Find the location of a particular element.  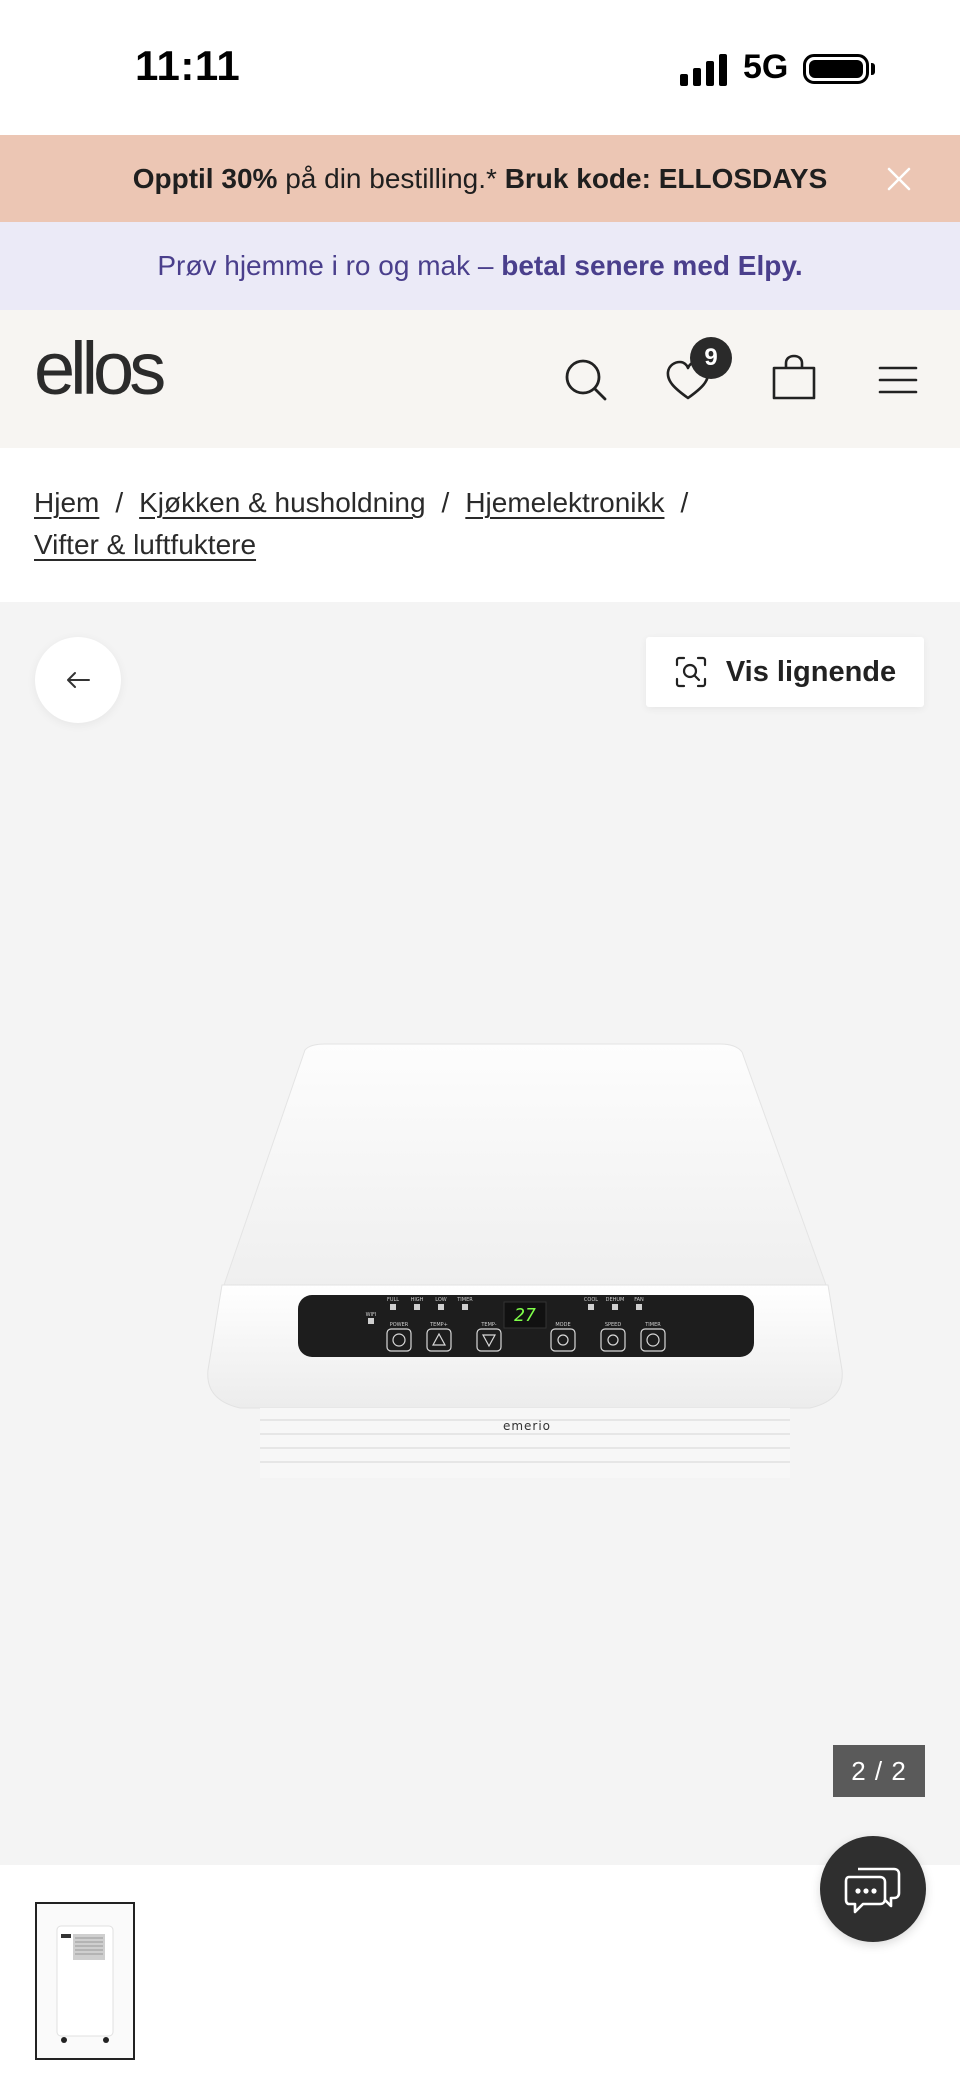

svg-text: FAN is located at coordinates (639, 1300).